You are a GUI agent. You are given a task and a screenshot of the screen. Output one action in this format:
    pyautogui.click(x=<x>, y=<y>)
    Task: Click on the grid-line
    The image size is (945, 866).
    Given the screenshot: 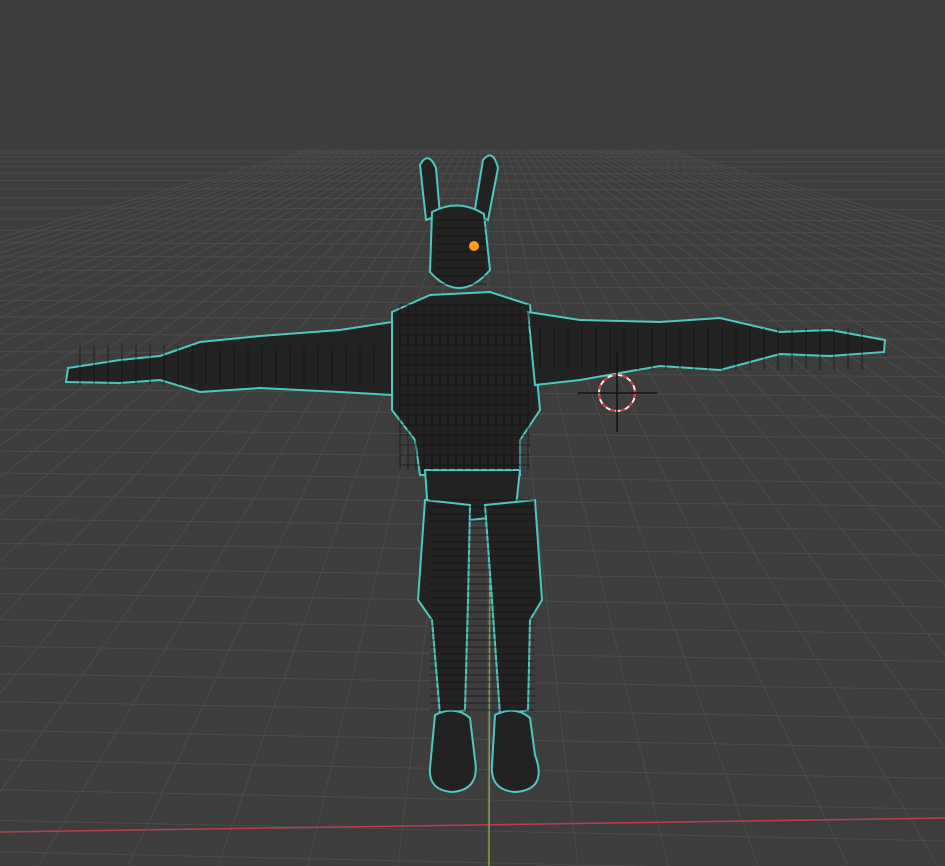 What is the action you would take?
    pyautogui.click(x=472, y=173)
    